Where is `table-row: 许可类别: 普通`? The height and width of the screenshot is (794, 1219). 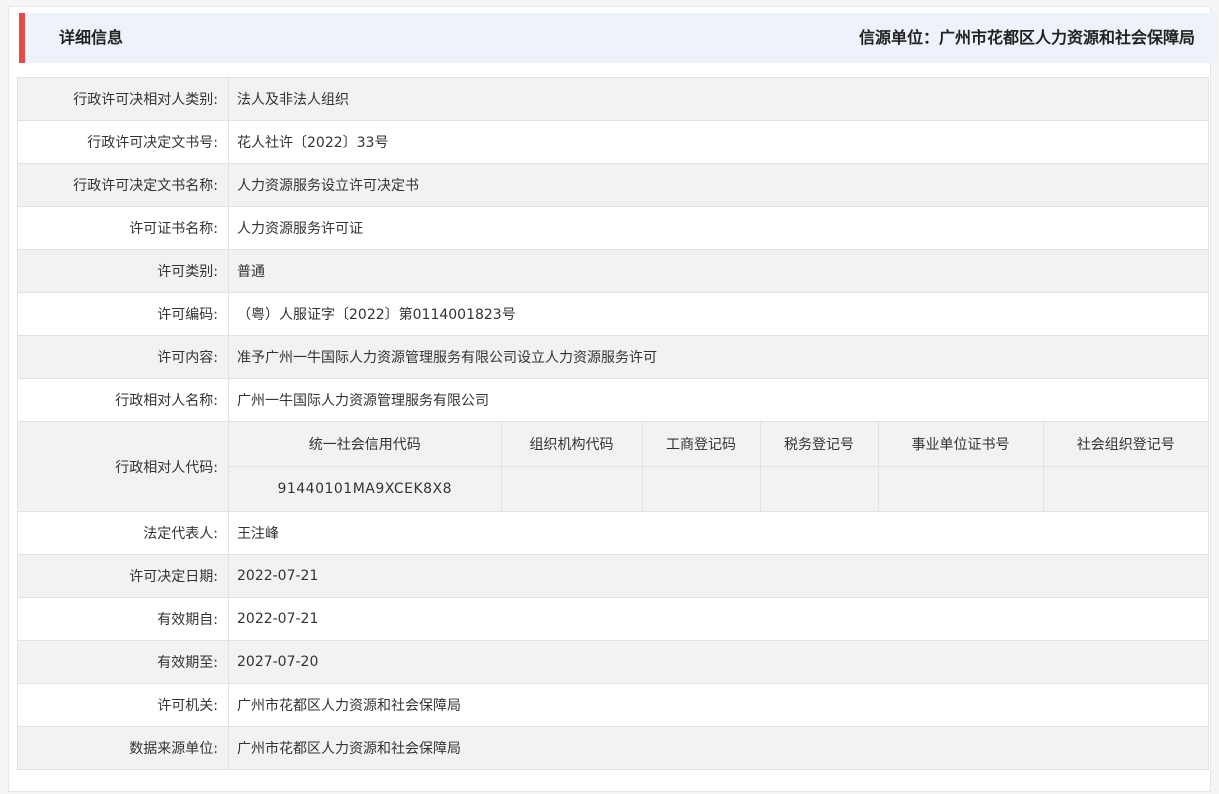 table-row: 许可类别: 普通 is located at coordinates (613, 271).